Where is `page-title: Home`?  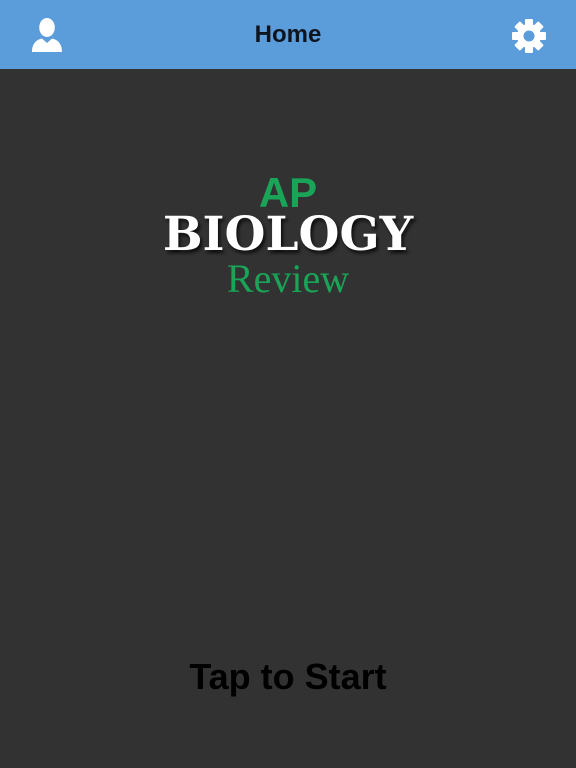 page-title: Home is located at coordinates (288, 34).